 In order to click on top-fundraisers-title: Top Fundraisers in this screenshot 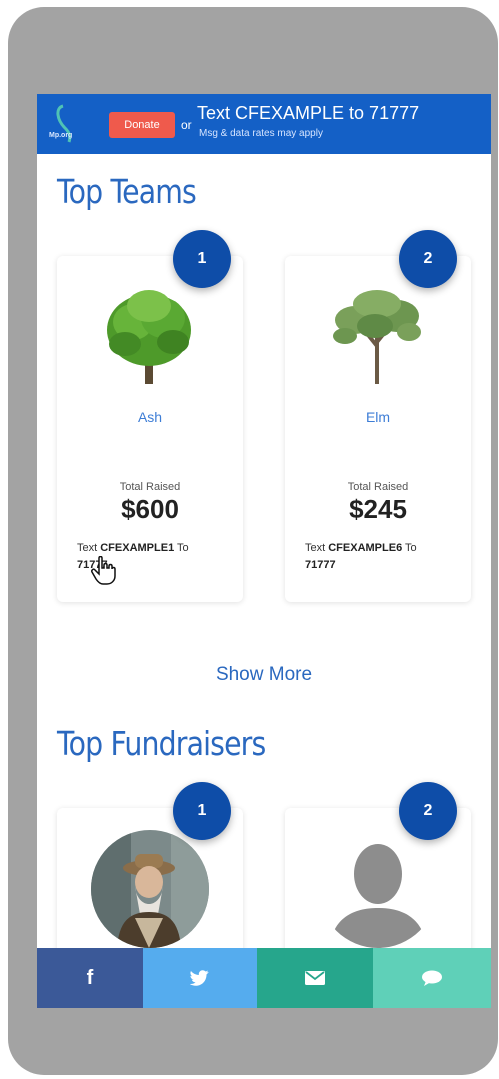, I will do `click(161, 743)`.